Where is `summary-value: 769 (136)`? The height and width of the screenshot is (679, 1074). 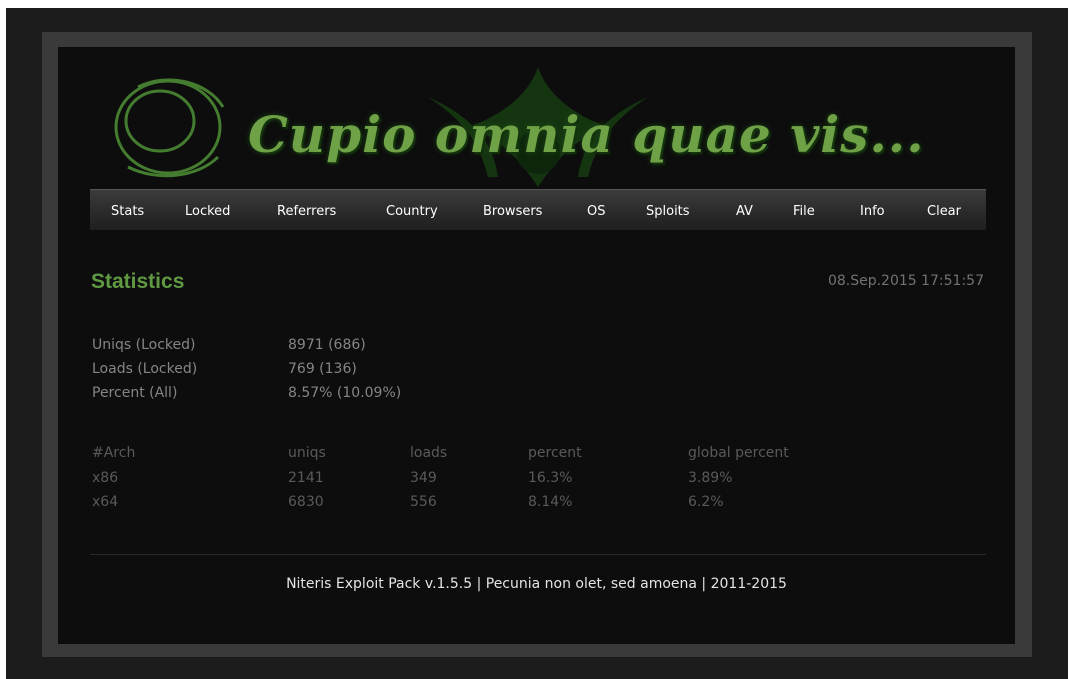 summary-value: 769 (136) is located at coordinates (322, 369).